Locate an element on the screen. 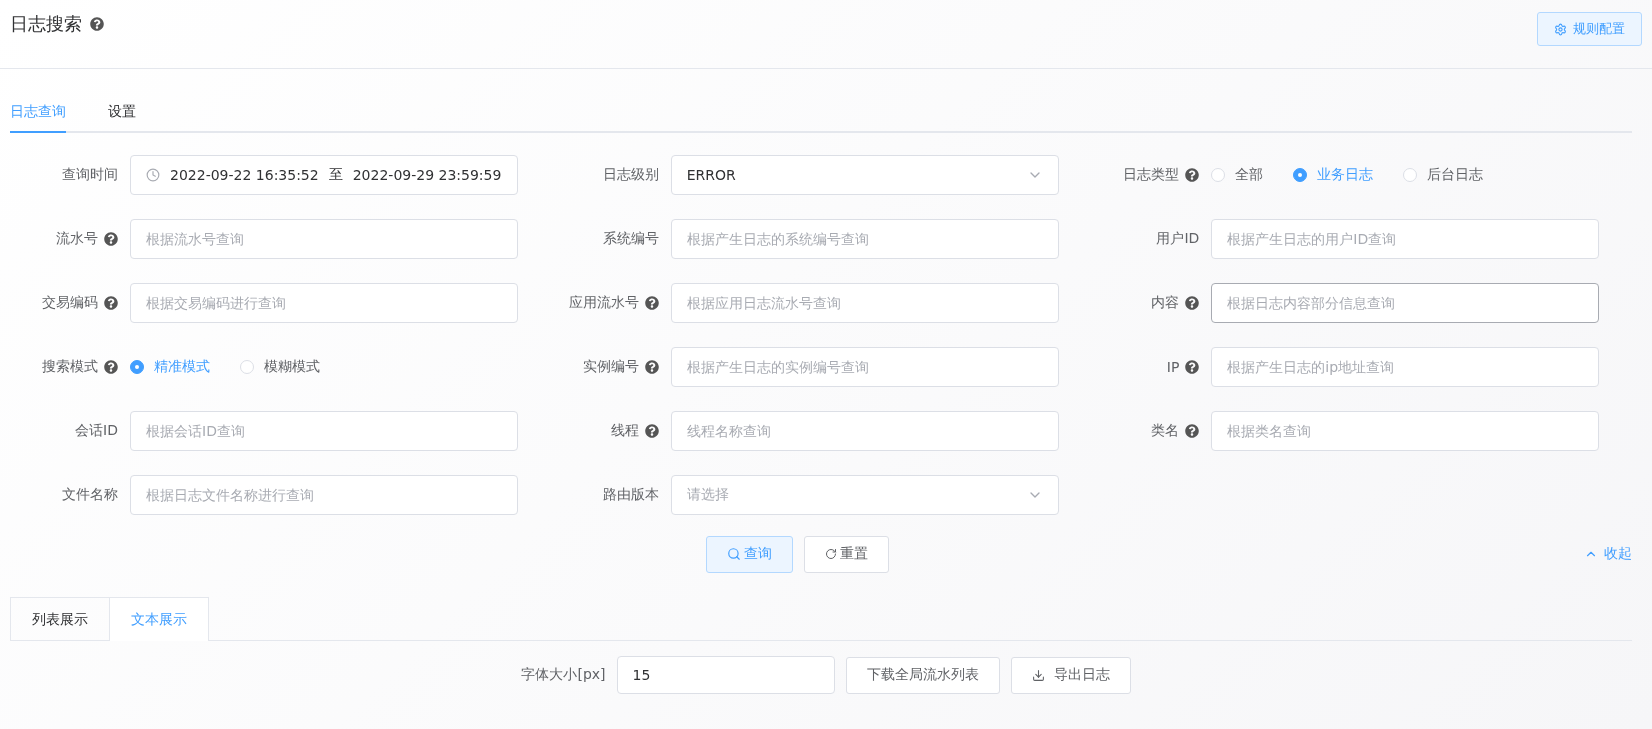 This screenshot has height=729, width=1652. download-icon is located at coordinates (1038, 675).